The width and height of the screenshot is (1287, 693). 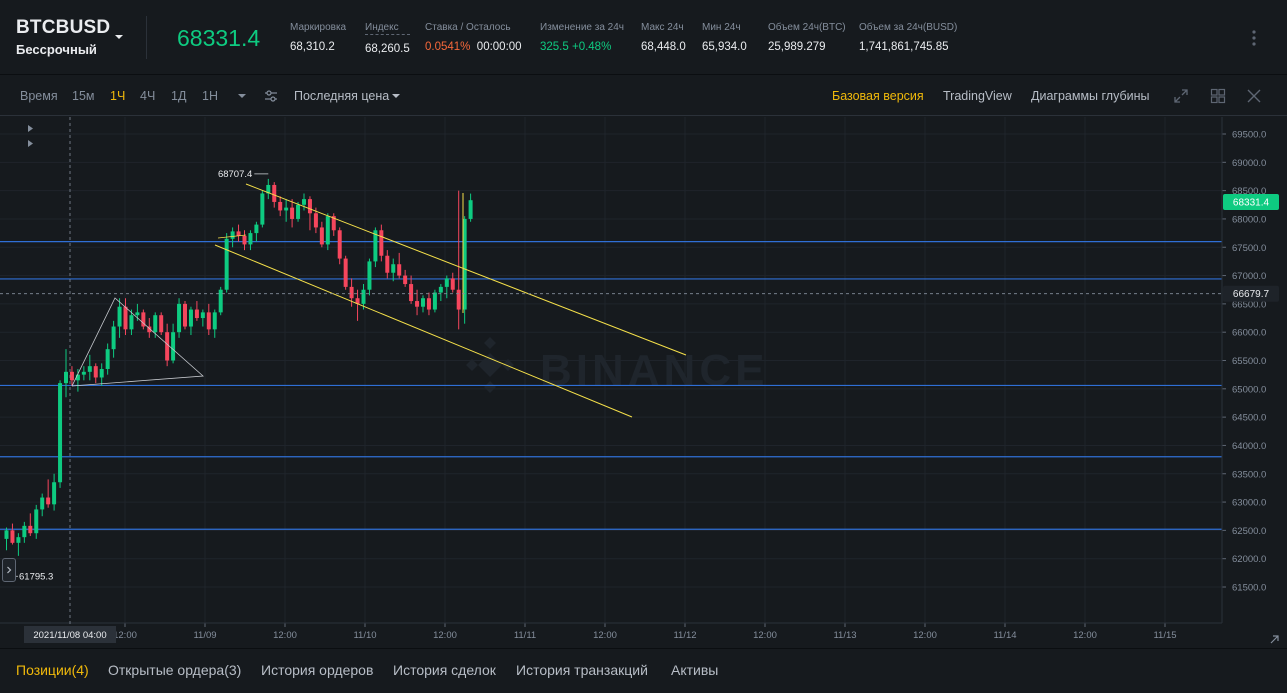 What do you see at coordinates (473, 37) in the screenshot?
I see `stat-funding: Ставка / Осталось 0.0541% 00:00:00` at bounding box center [473, 37].